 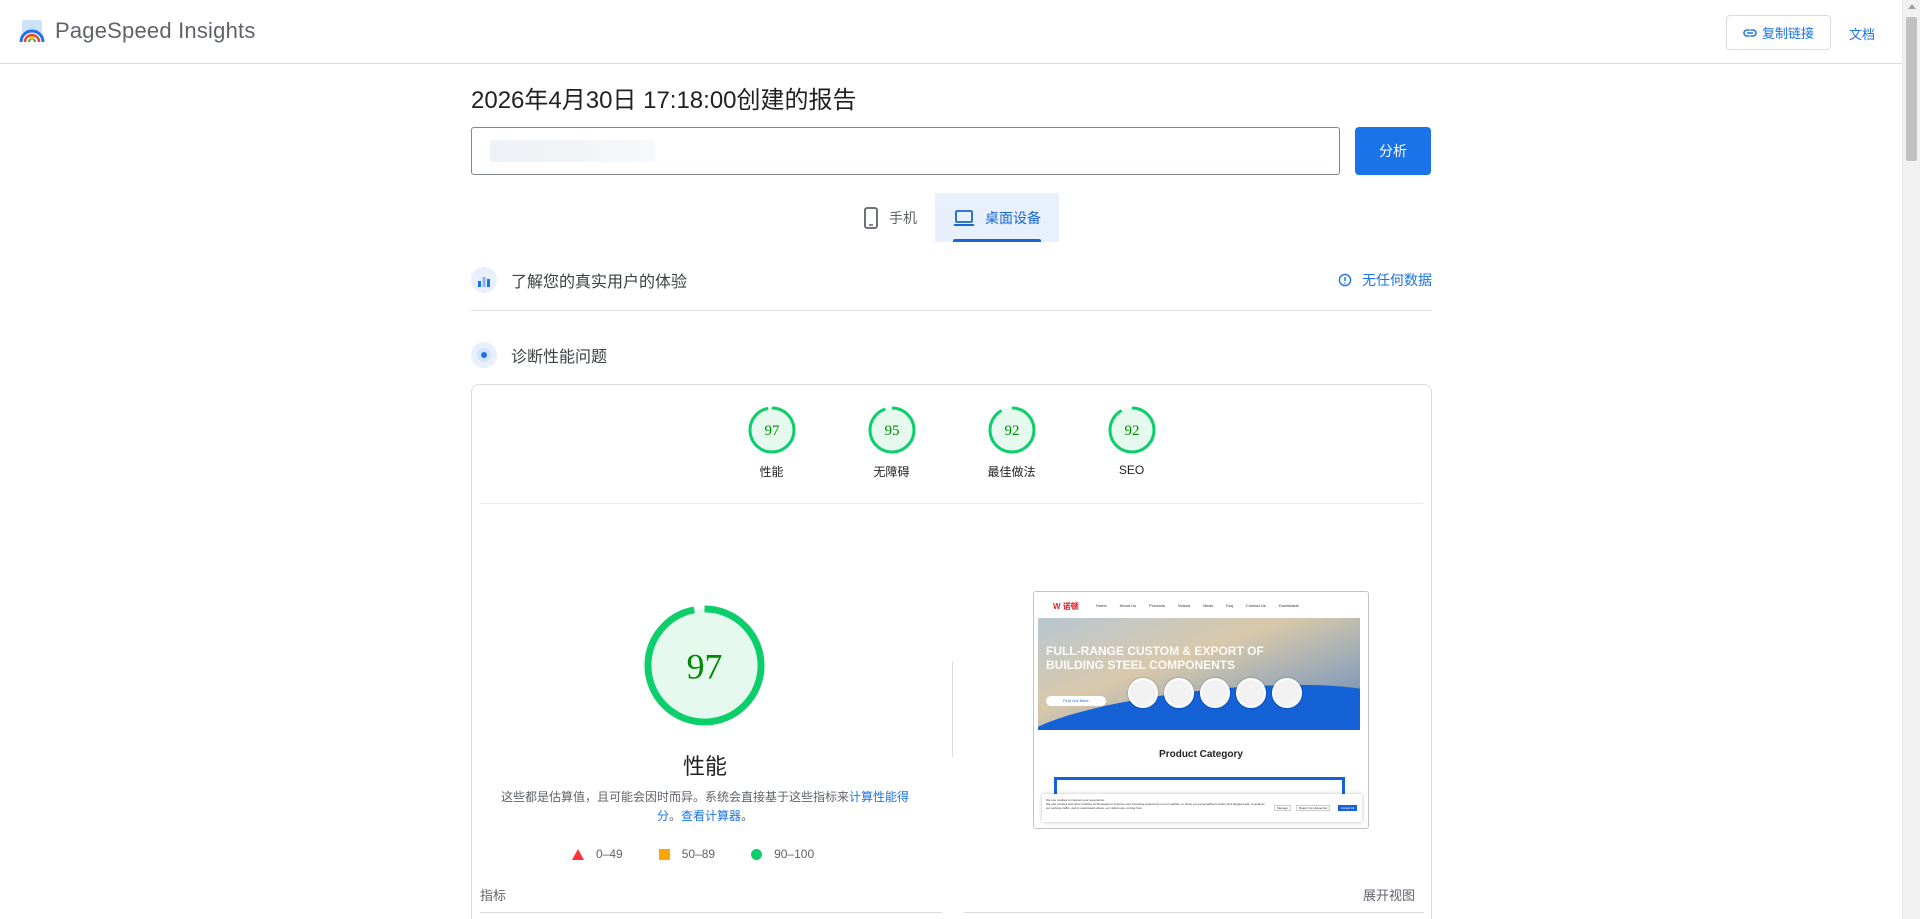 What do you see at coordinates (711, 816) in the screenshot?
I see `calculator-link: 查看计算器` at bounding box center [711, 816].